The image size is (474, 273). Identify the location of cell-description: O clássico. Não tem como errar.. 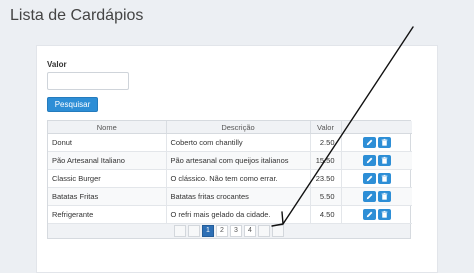
(238, 178).